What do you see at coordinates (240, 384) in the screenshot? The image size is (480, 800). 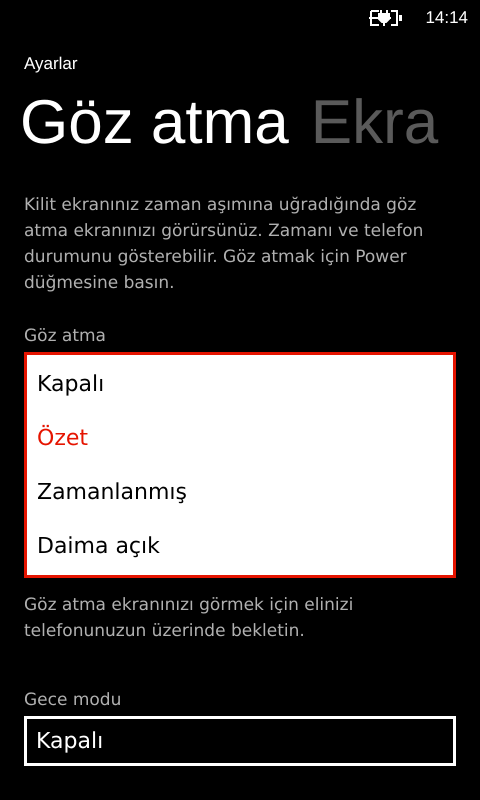 I see `glance-option: Kapalı` at bounding box center [240, 384].